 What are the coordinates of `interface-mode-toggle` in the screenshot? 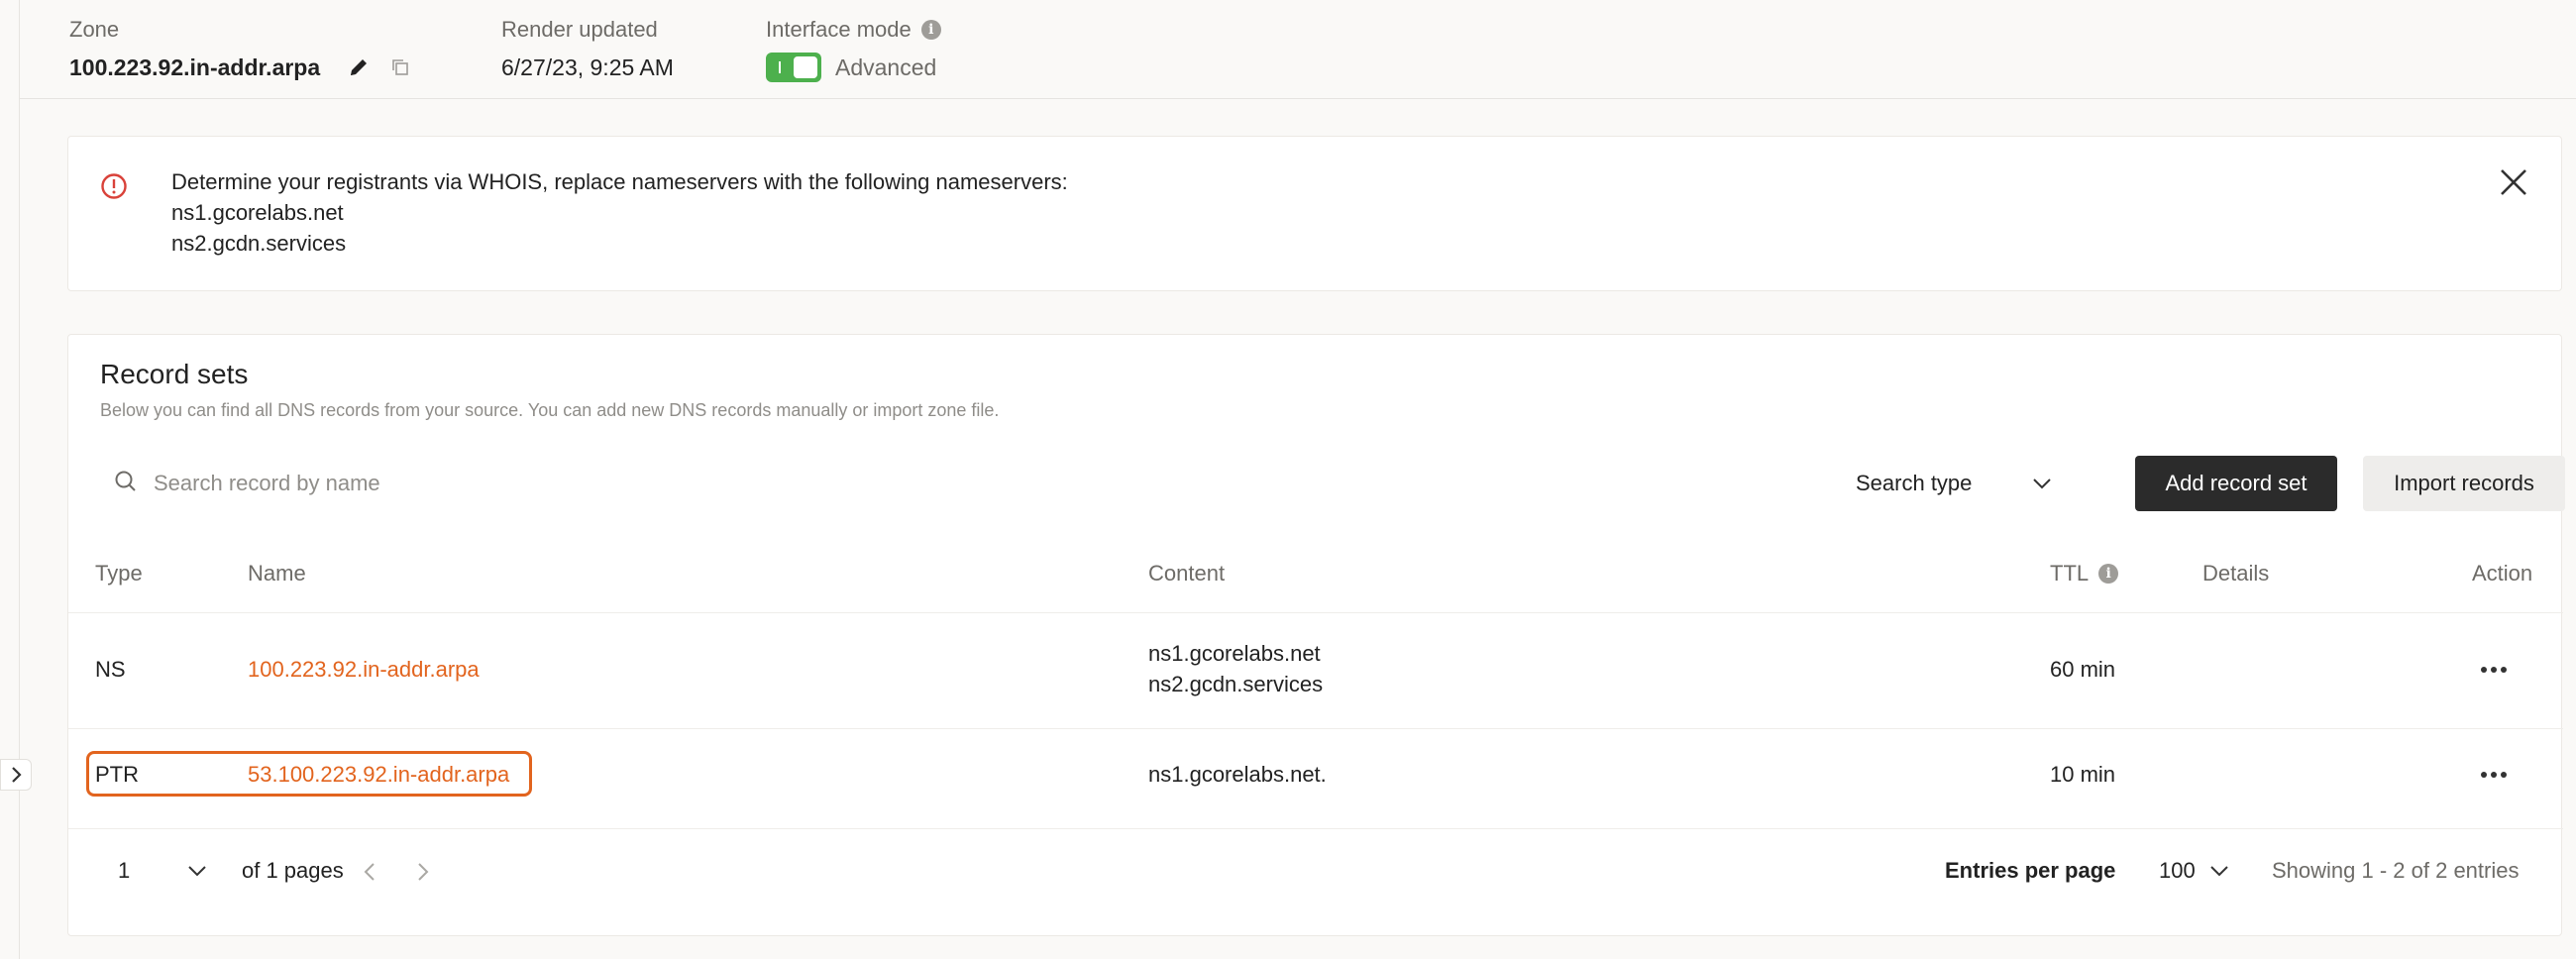 It's located at (793, 67).